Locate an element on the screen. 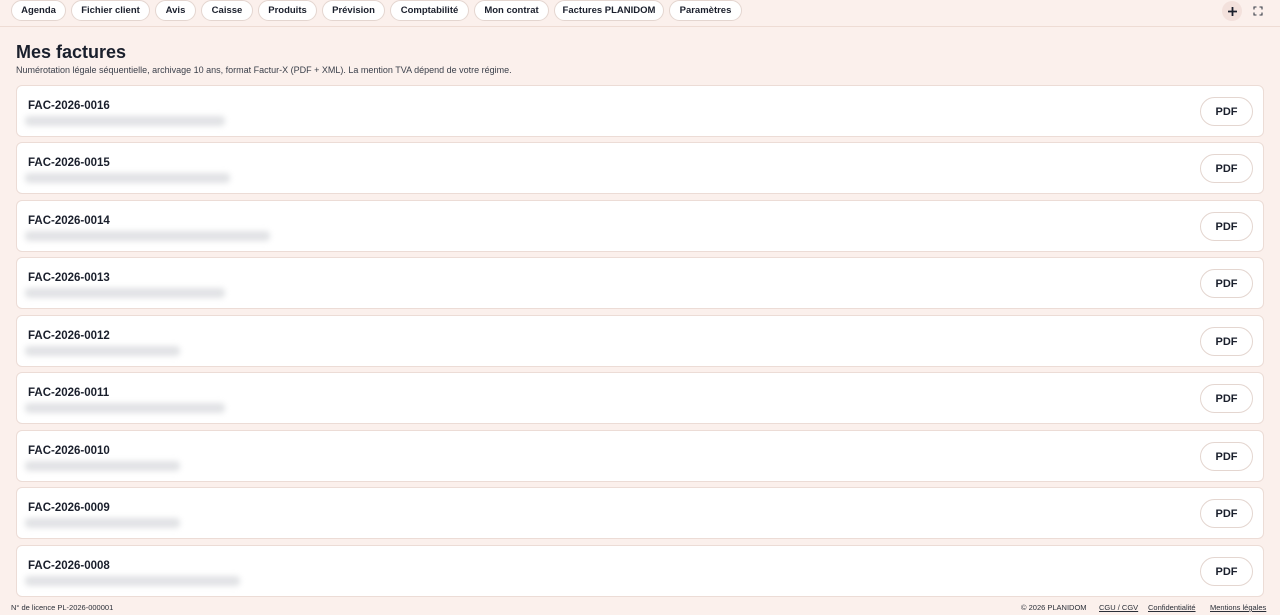  license-number: N° de licence PL-2026-000001 is located at coordinates (62, 607).